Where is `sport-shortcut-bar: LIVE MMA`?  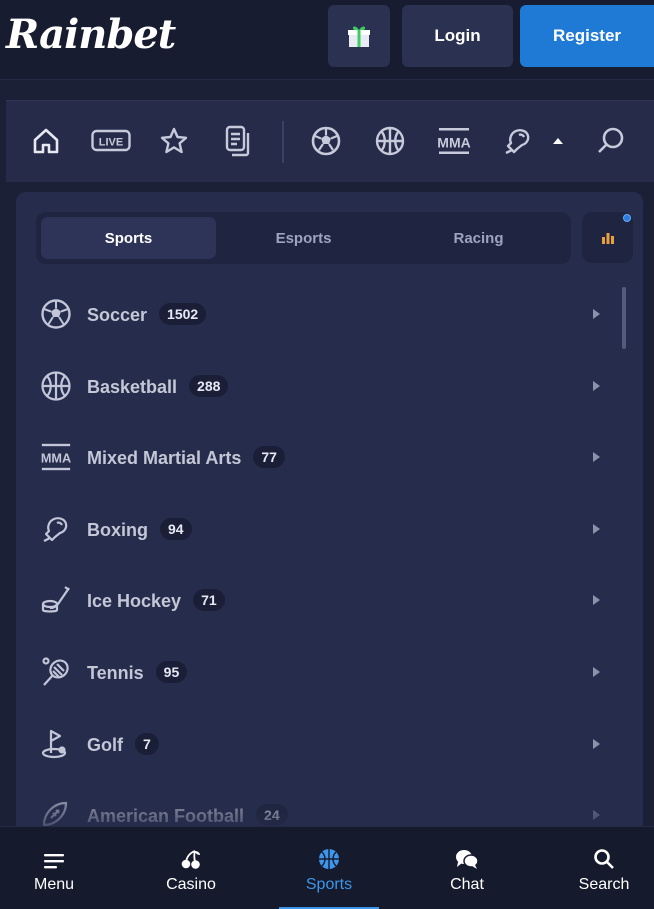 sport-shortcut-bar: LIVE MMA is located at coordinates (330, 141).